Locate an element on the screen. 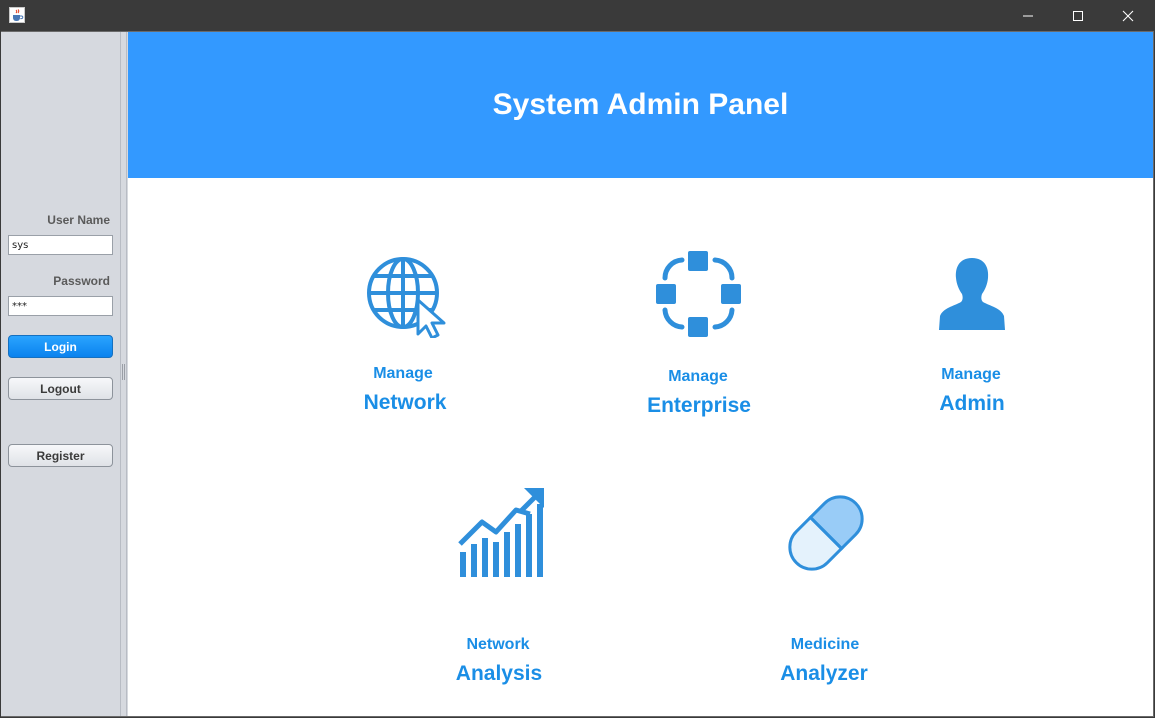 The image size is (1155, 718). maximize-button is located at coordinates (1078, 15).